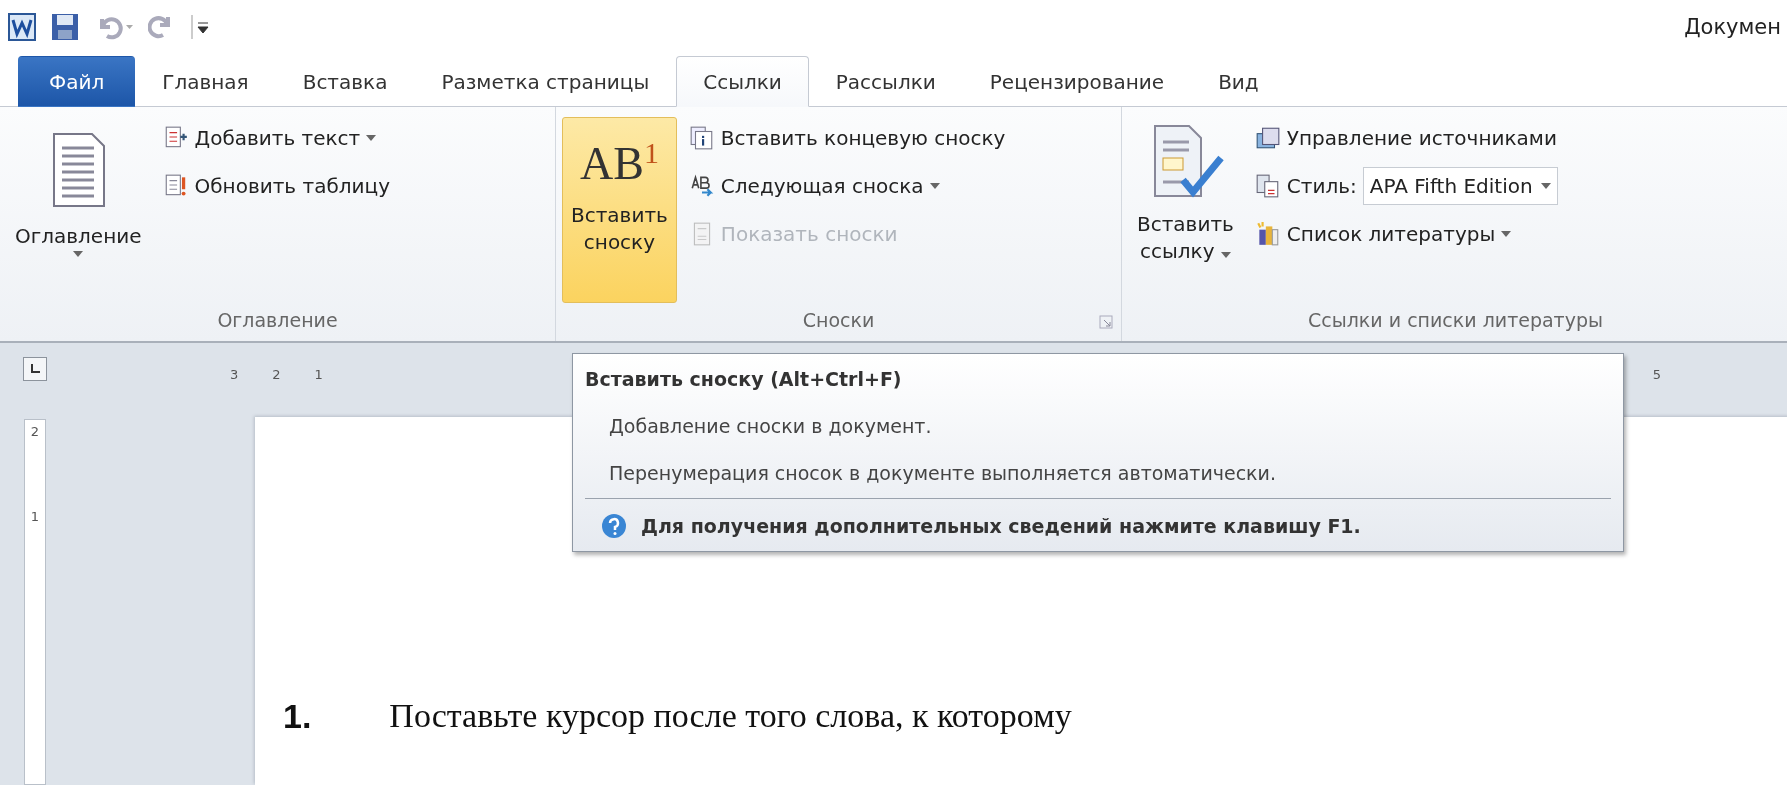 This screenshot has height=785, width=1787. I want to click on dialog-launcher-icon, so click(1106, 322).